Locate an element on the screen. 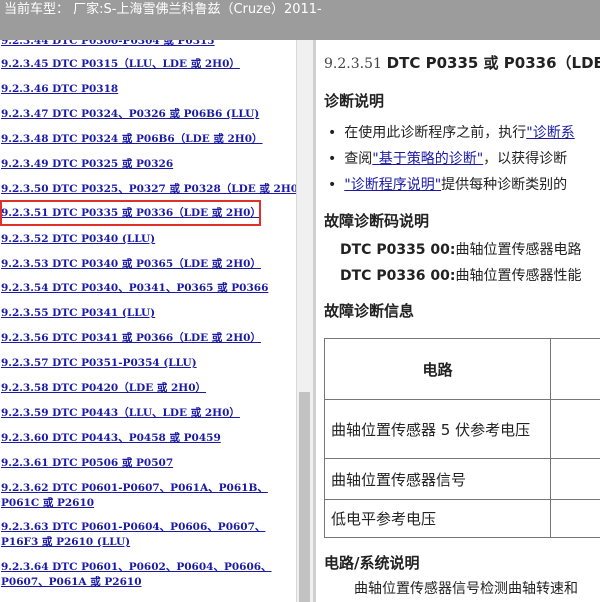 Image resolution: width=600 pixels, height=602 pixels. toc-item: 9.2.3.54 DTC P0340、P0341、P0365 或 P0366 is located at coordinates (134, 288).